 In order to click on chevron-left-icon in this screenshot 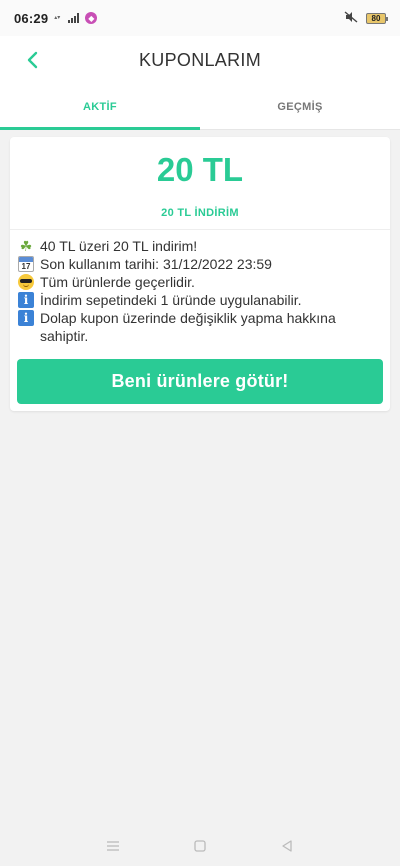, I will do `click(32, 60)`.